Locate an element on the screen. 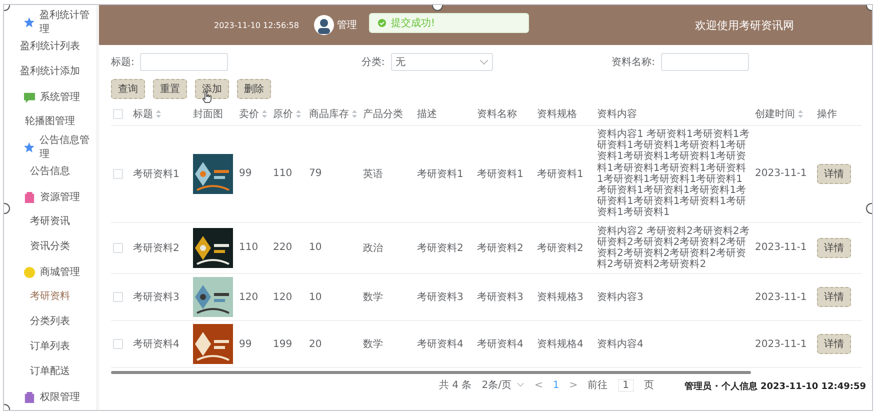  table-cell-text: 资料规格3 is located at coordinates (560, 297).